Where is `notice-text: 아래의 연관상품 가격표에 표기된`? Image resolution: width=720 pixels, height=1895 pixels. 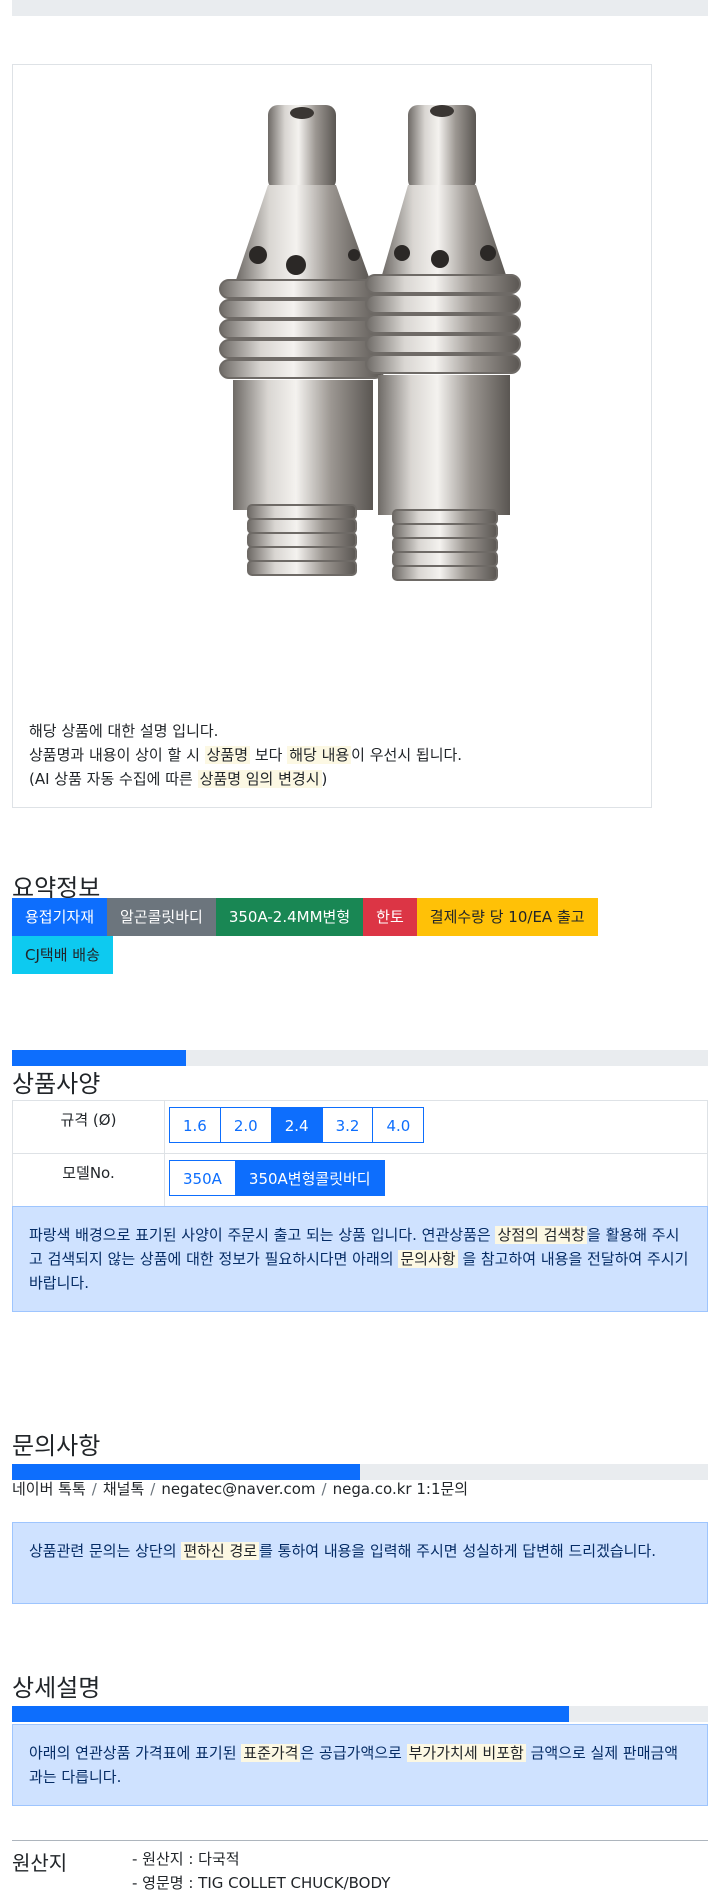
notice-text: 아래의 연관상품 가격표에 표기된 is located at coordinates (135, 1753).